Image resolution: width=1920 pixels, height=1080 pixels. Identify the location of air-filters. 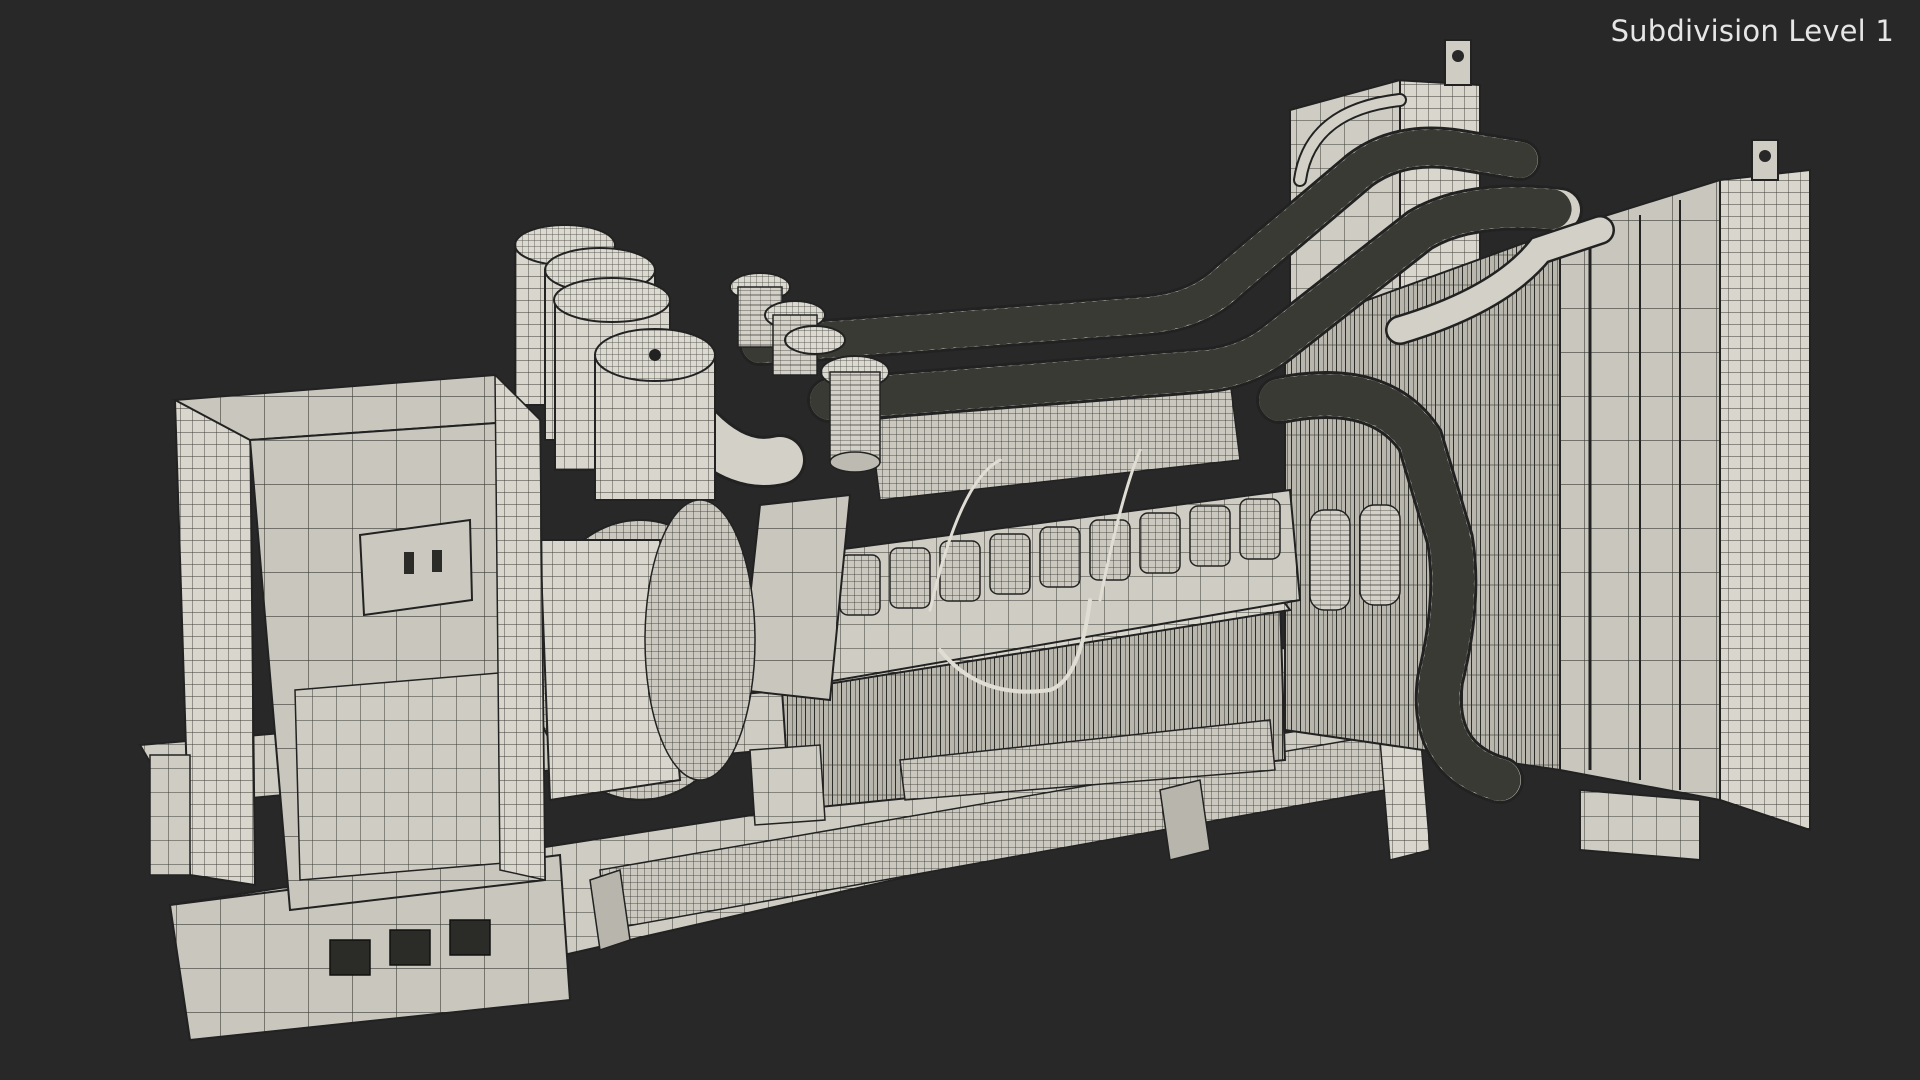
(615, 362).